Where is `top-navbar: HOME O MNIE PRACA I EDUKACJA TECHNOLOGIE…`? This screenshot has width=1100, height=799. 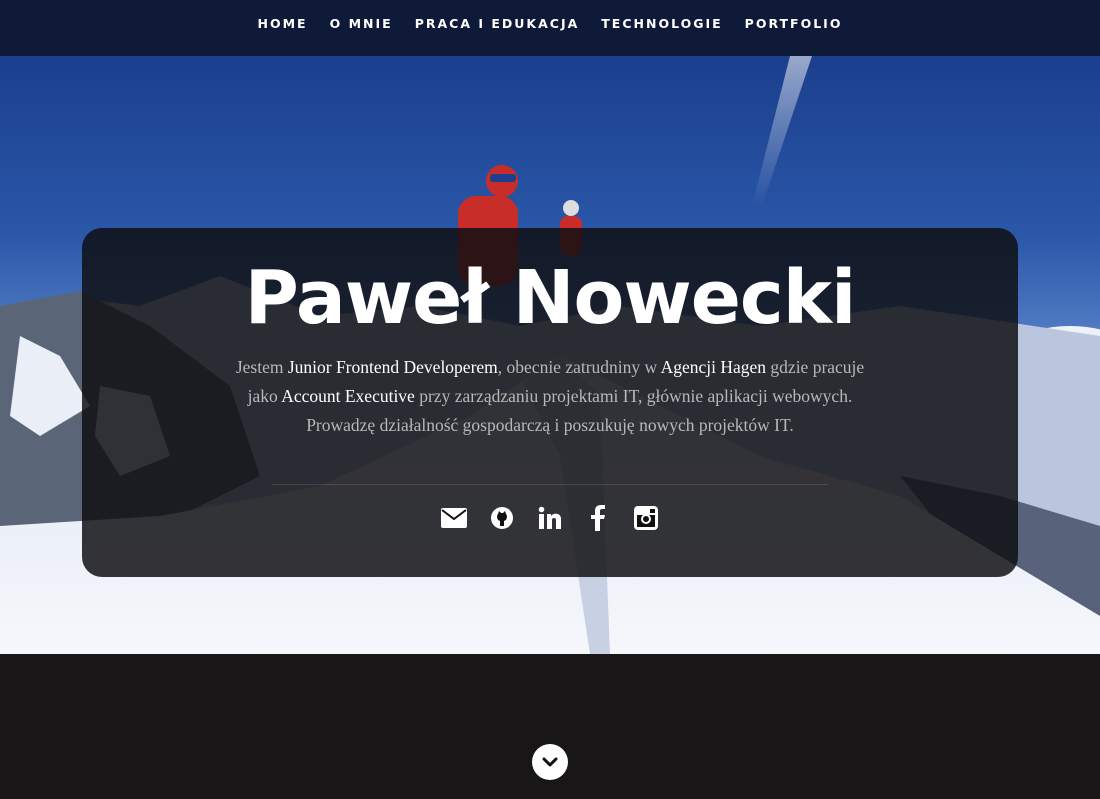
top-navbar: HOME O MNIE PRACA I EDUKACJA TECHNOLOGIE… is located at coordinates (550, 28).